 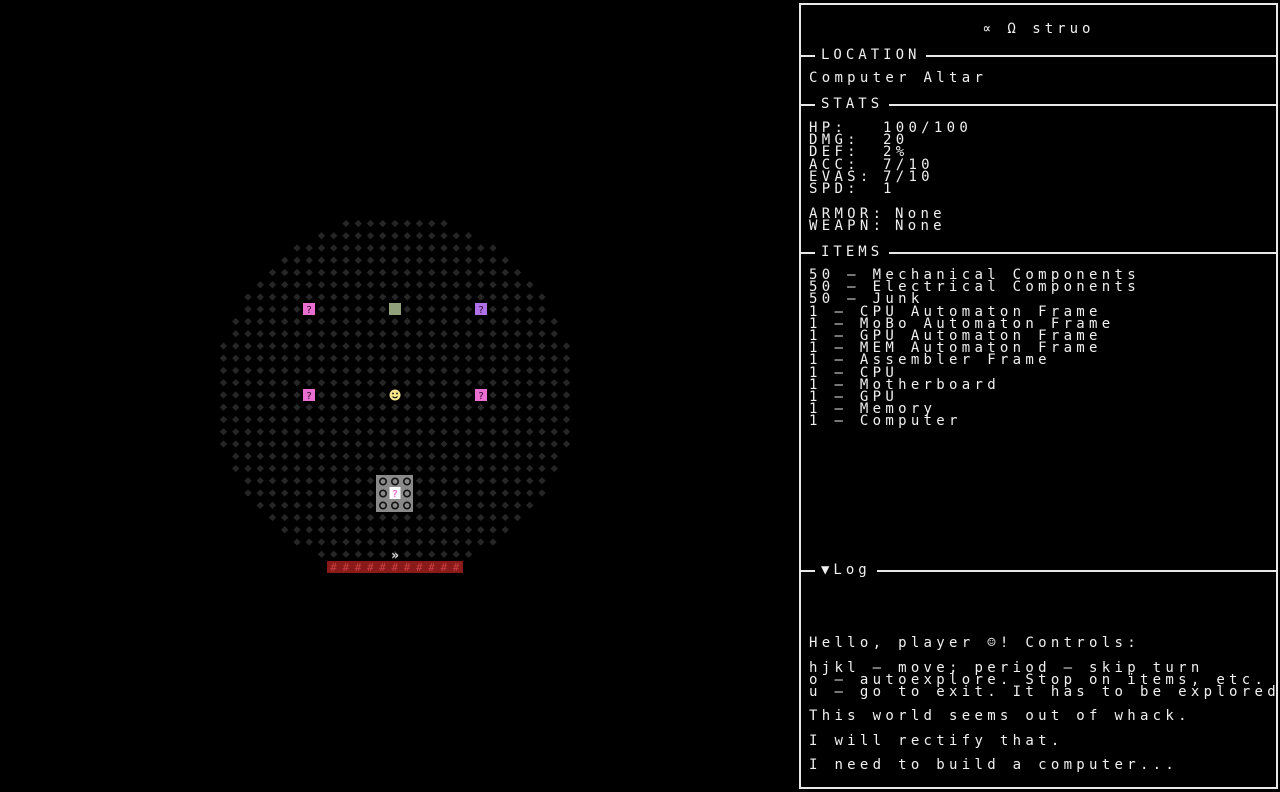 I want to click on log-section-header: ▼Log, so click(x=1038, y=570).